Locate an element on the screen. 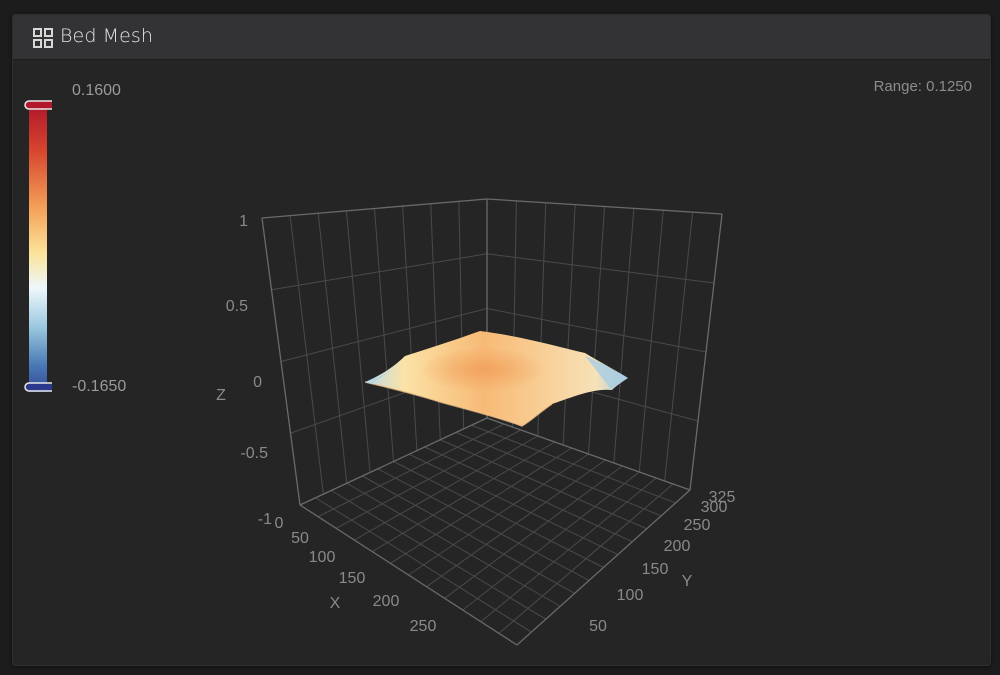 The image size is (1000, 675). x-tick-label: 250 is located at coordinates (423, 626).